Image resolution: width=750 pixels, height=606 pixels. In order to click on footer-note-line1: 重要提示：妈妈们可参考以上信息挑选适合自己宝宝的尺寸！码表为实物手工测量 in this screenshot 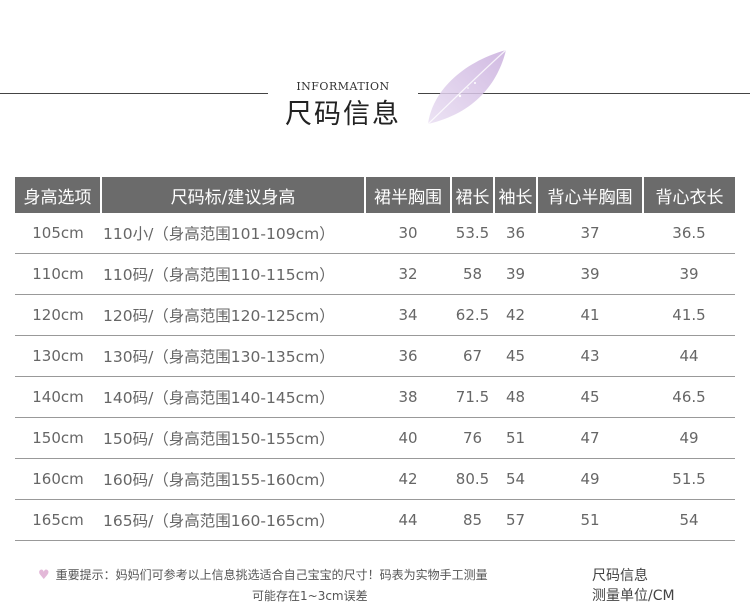, I will do `click(271, 575)`.